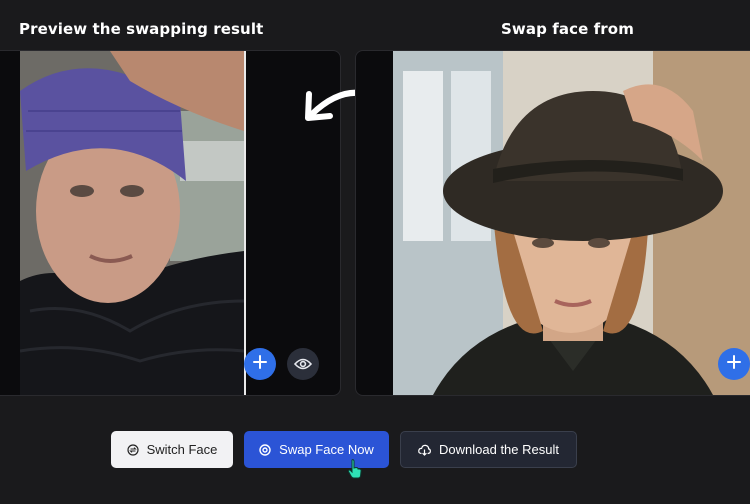 The image size is (750, 504). Describe the element at coordinates (326, 449) in the screenshot. I see `swap-face-now-label: Swap Face Now` at that location.